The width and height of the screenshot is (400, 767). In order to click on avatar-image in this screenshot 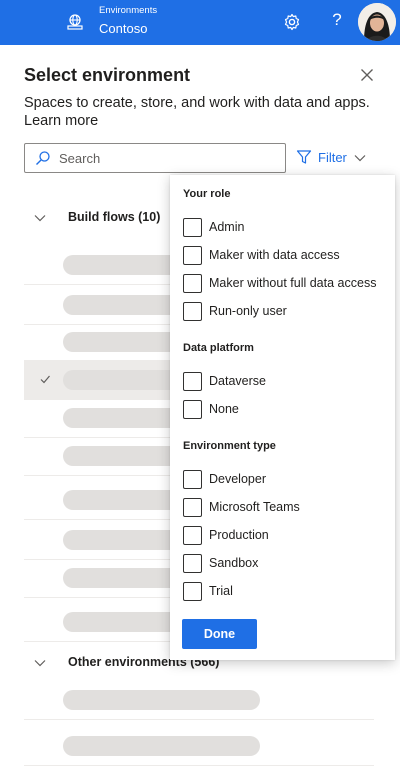, I will do `click(377, 22)`.